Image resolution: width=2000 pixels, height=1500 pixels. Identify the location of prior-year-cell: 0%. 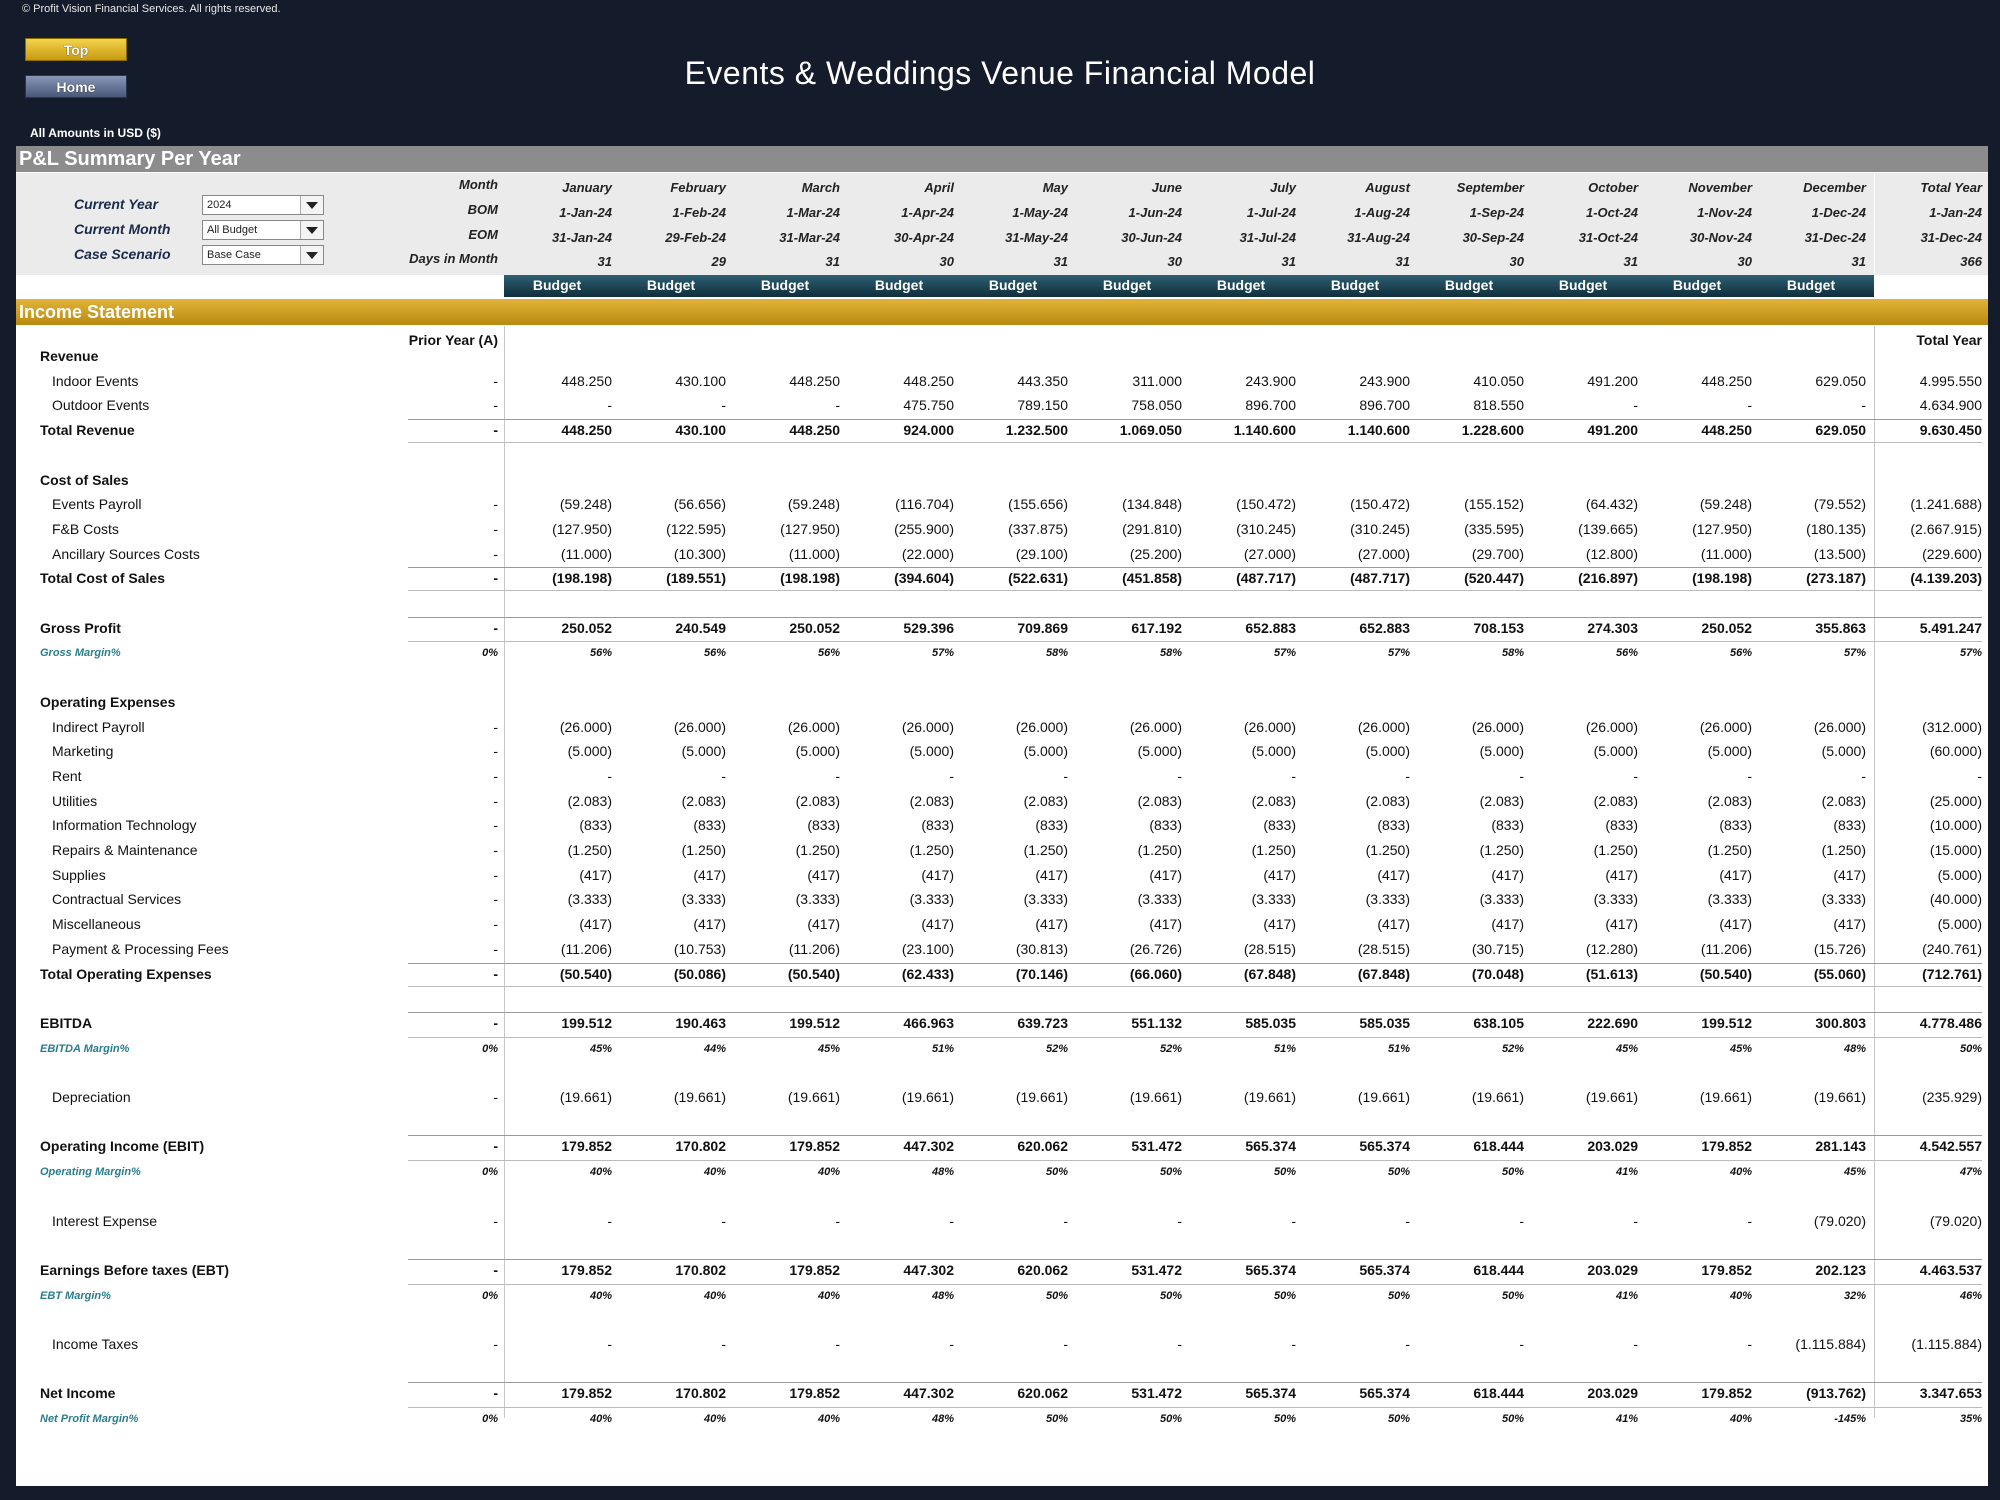
(490, 1295).